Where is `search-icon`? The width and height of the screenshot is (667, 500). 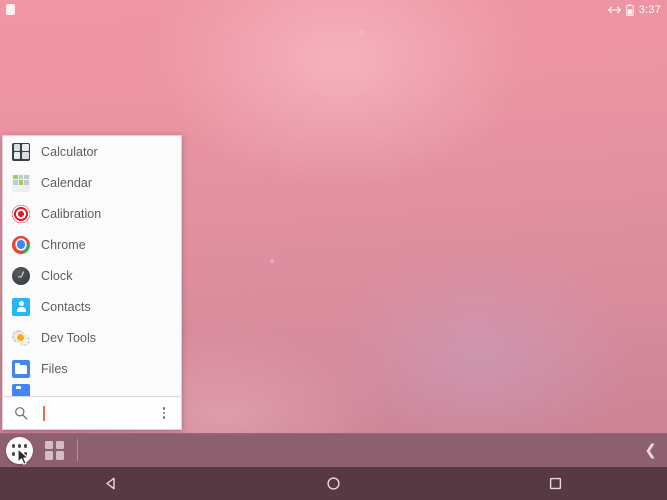
search-icon is located at coordinates (21, 413).